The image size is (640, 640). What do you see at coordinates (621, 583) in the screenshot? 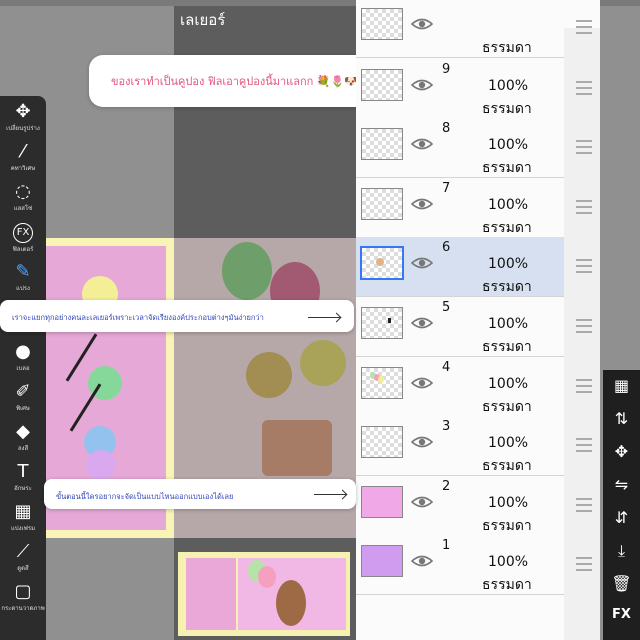
I see `trash-icon: 🗑` at bounding box center [621, 583].